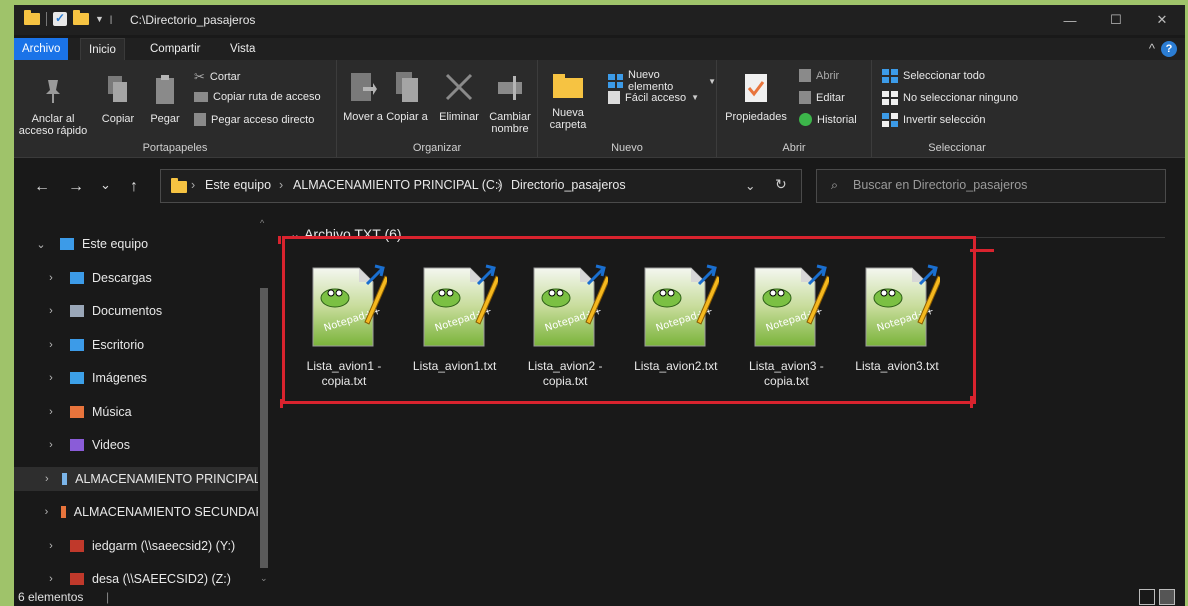 The image size is (1188, 606). What do you see at coordinates (398, 185) in the screenshot?
I see `crumb-almacenamiento: ALMACENAMIENTO PRINCIPAL (C:)` at bounding box center [398, 185].